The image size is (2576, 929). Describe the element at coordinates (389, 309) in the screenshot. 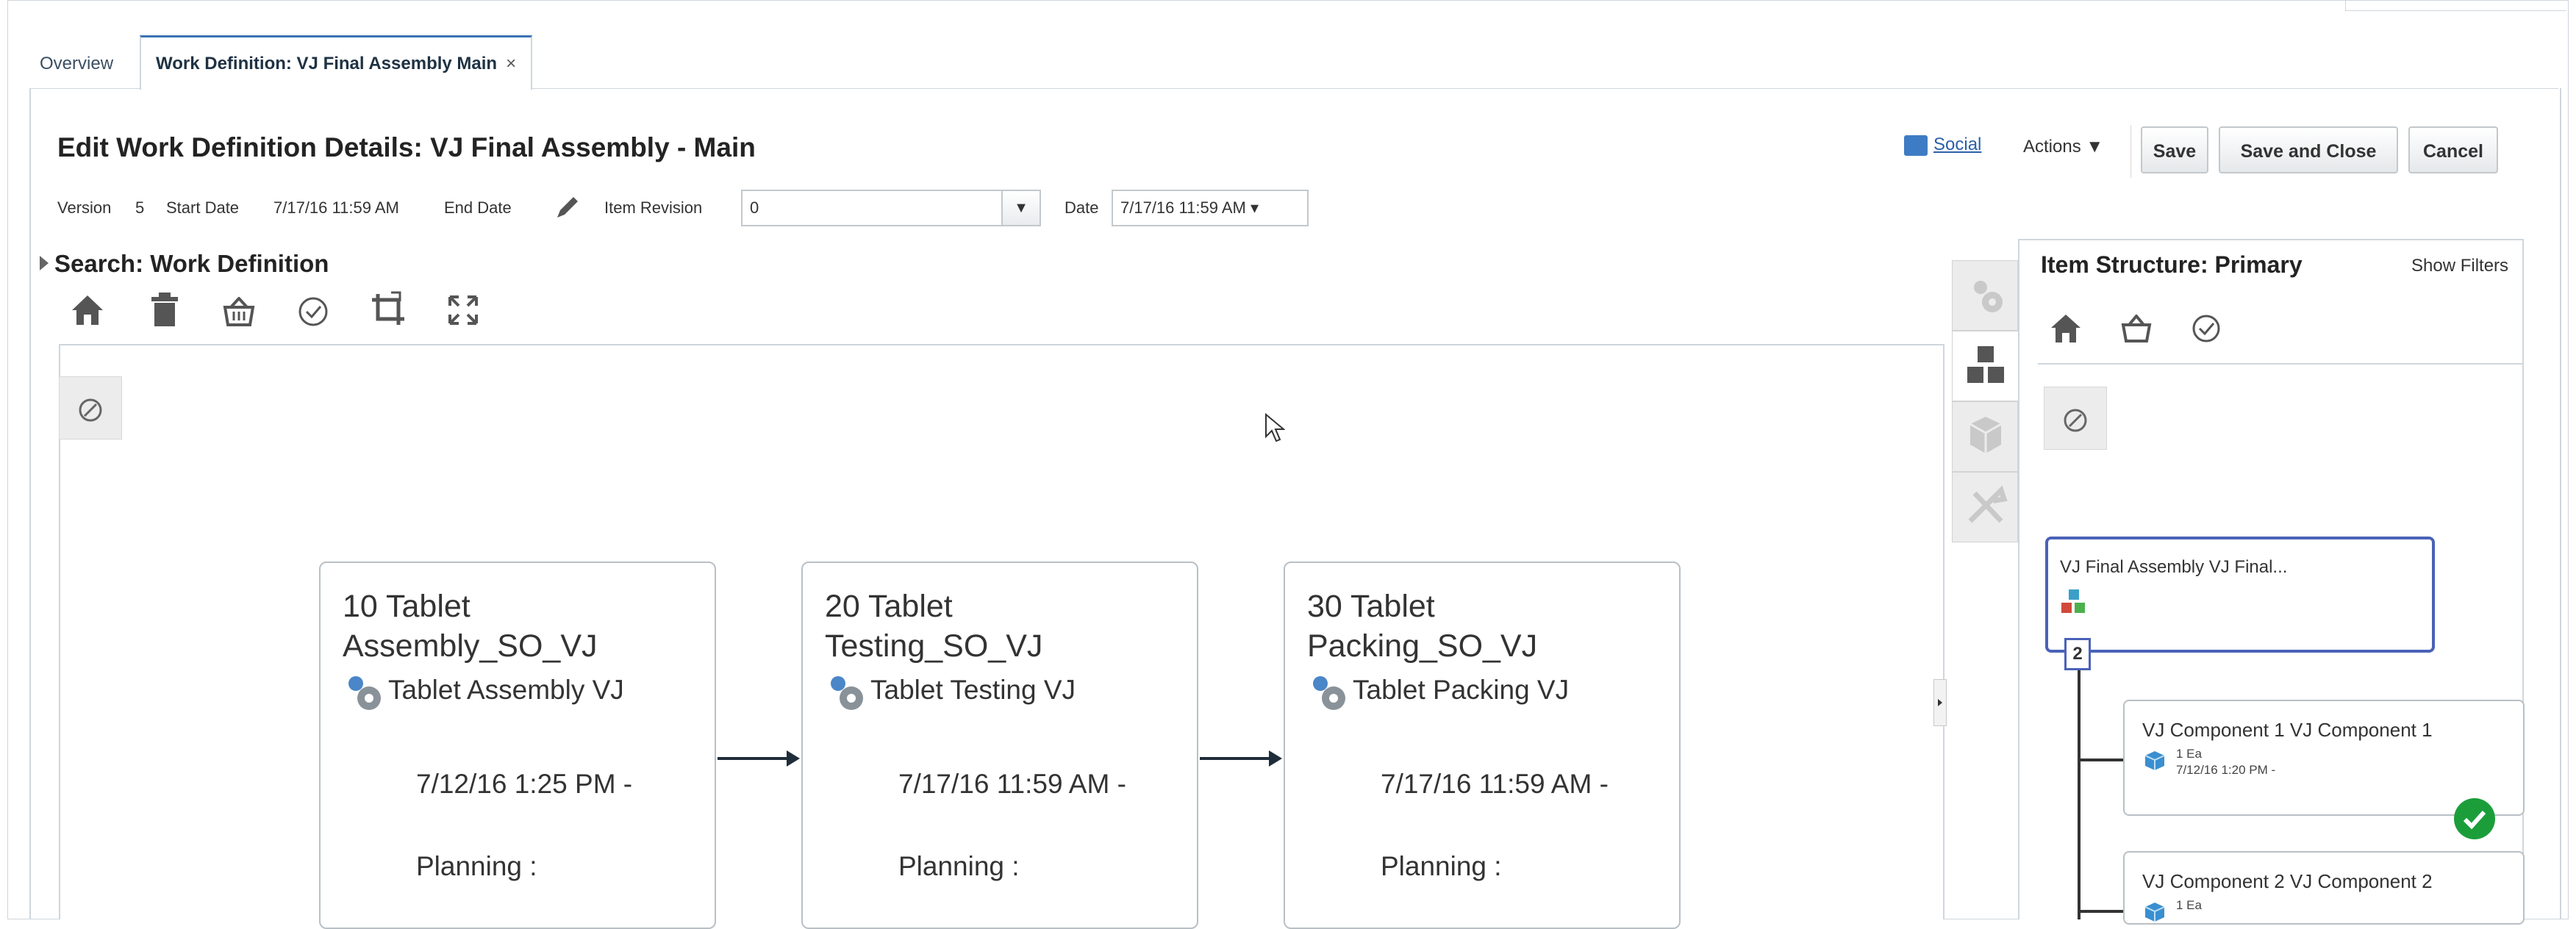

I see `crop-icon` at that location.